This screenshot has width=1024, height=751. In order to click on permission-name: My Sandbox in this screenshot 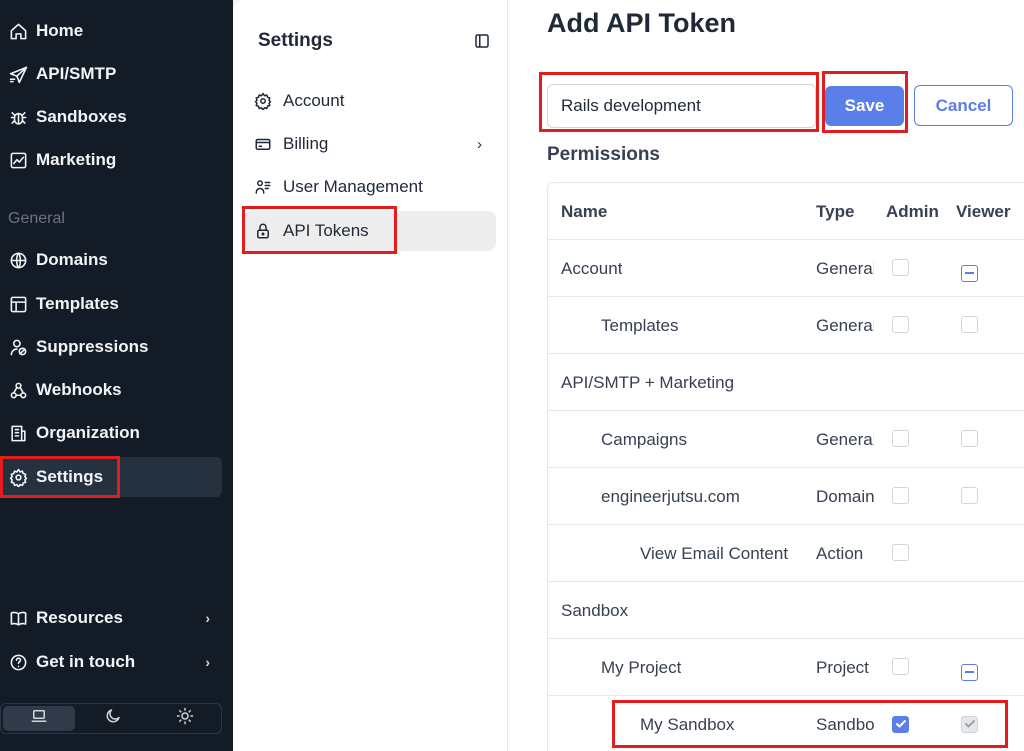, I will do `click(687, 724)`.